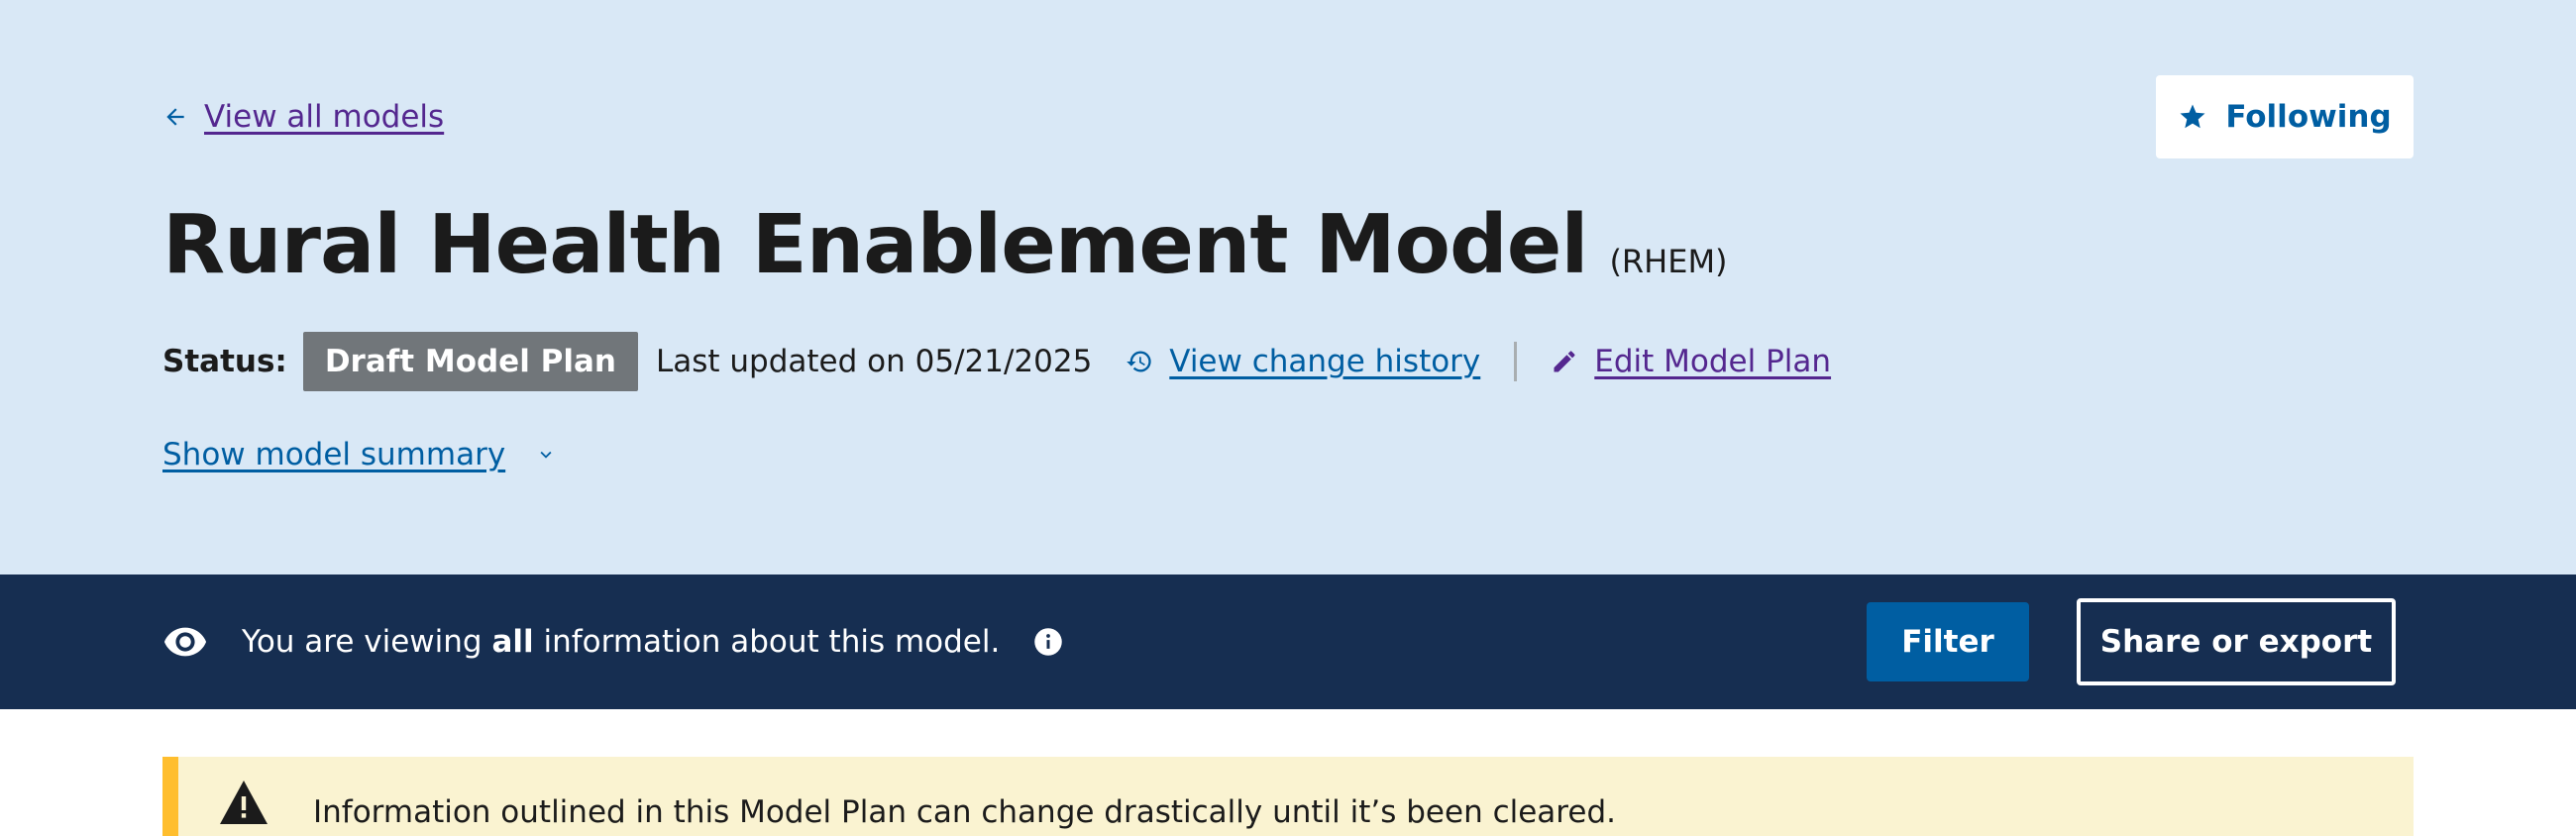  I want to click on show-model-summary-toggle: Show model summary, so click(359, 455).